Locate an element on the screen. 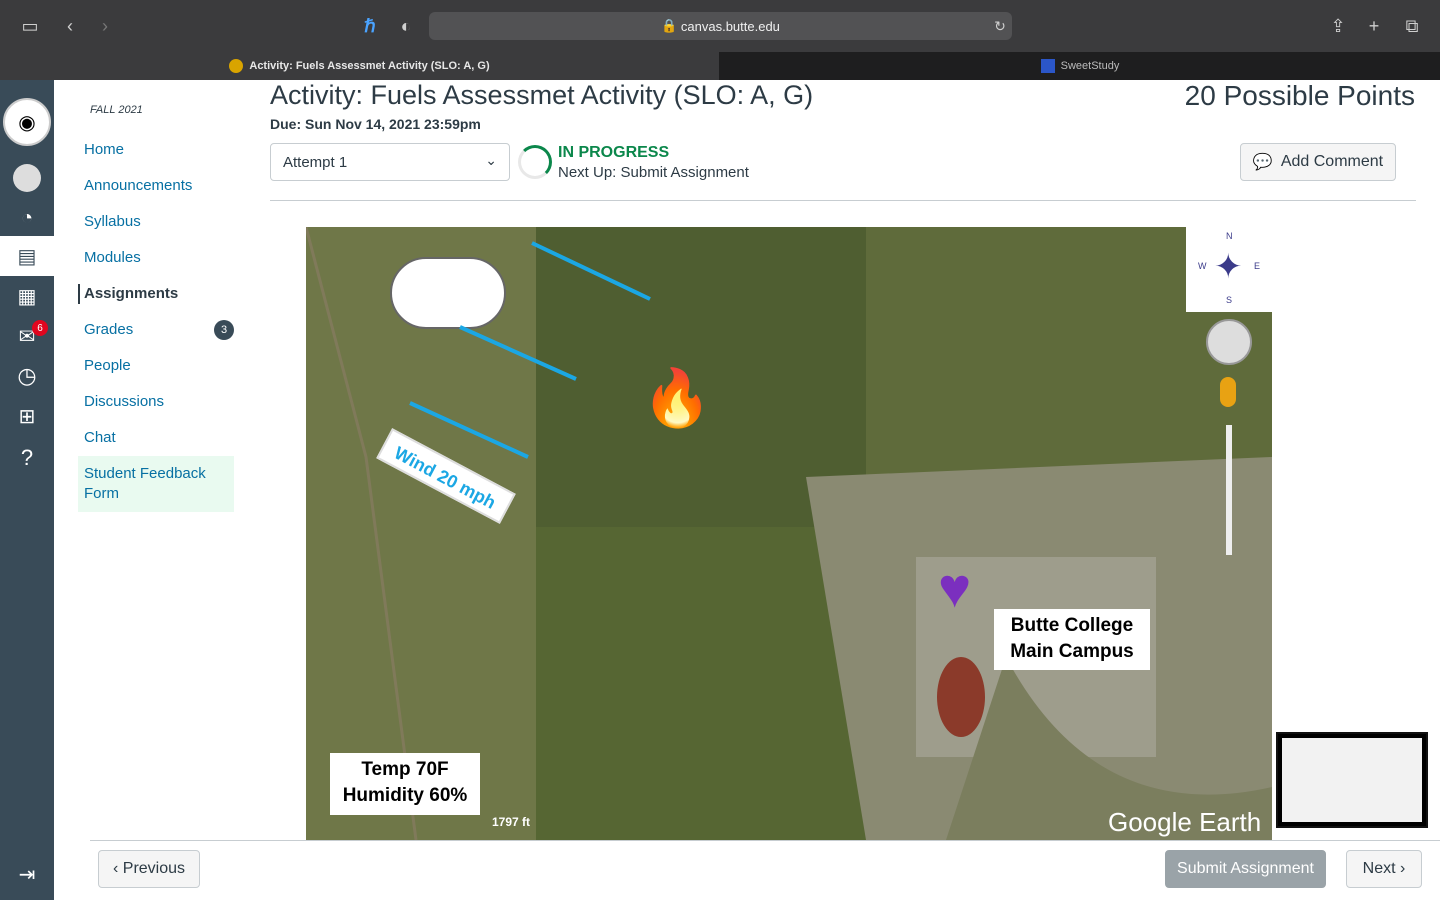 Image resolution: width=1440 pixels, height=900 pixels. browser-toolbar: ▭ ‹ › ℏ ◐ 🔒 canvas.butte.edu ↻ ⇪ + ⧉ is located at coordinates (720, 26).